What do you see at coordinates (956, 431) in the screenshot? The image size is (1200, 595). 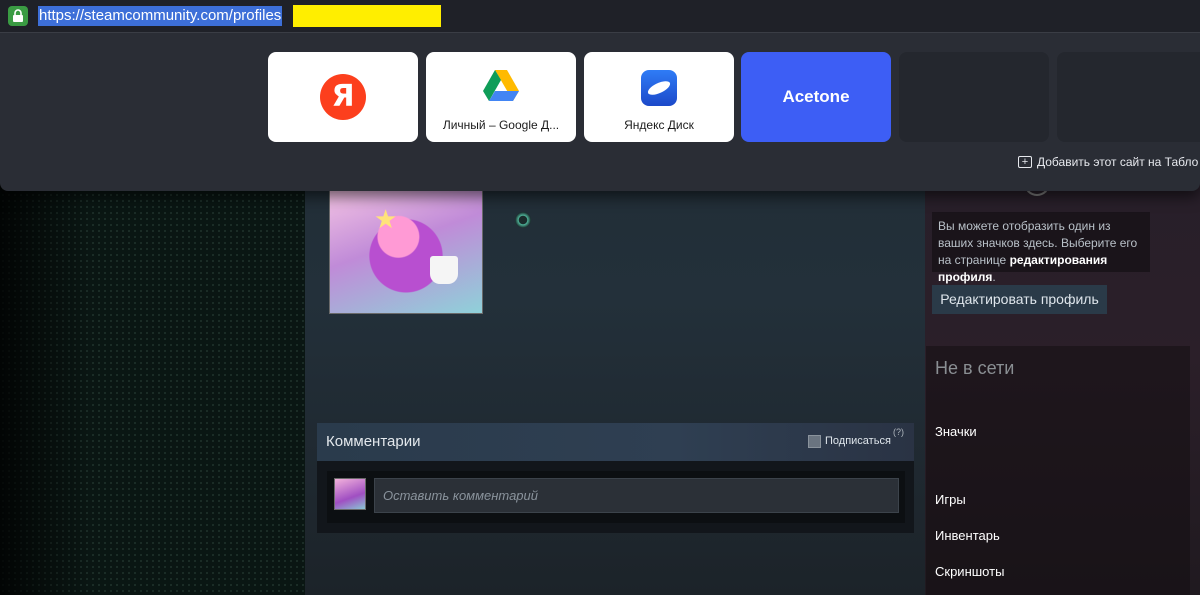 I see `nav-link-badges: Значки` at bounding box center [956, 431].